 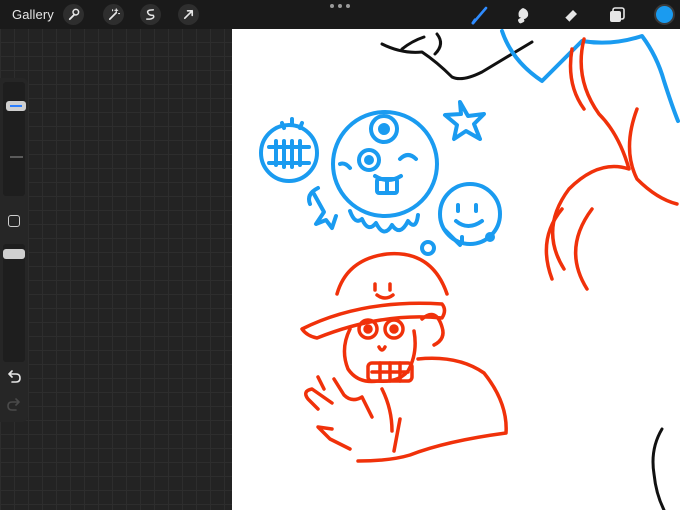 I want to click on redo-icon, so click(x=14, y=405).